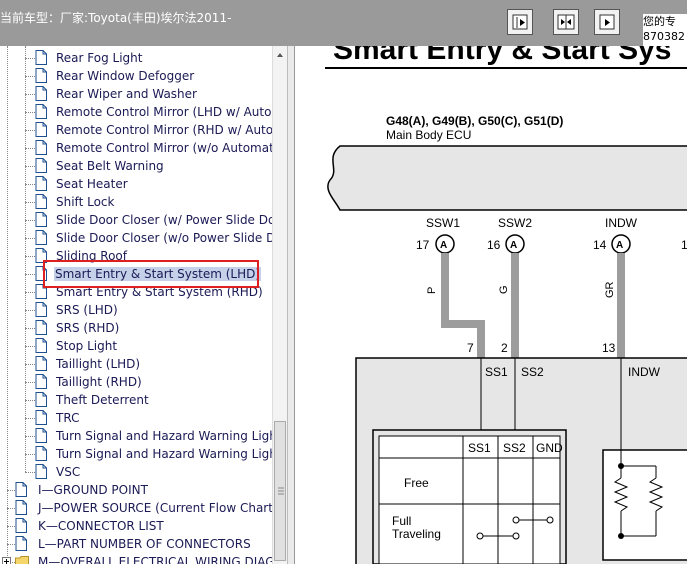  What do you see at coordinates (68, 472) in the screenshot?
I see `tree-item-label: VSC` at bounding box center [68, 472].